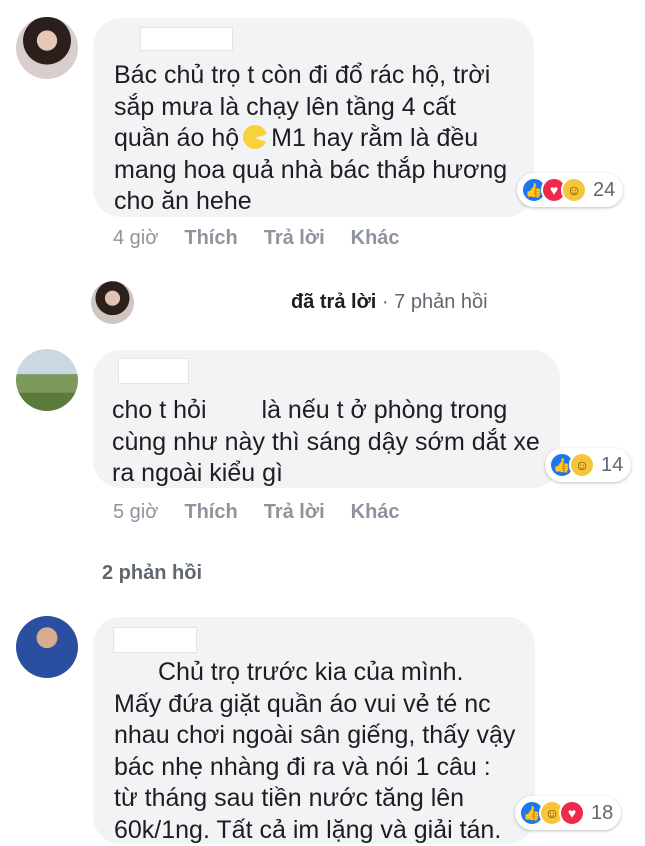 The width and height of the screenshot is (645, 846). What do you see at coordinates (159, 410) in the screenshot?
I see `comment-line-part: cho t hỏi` at bounding box center [159, 410].